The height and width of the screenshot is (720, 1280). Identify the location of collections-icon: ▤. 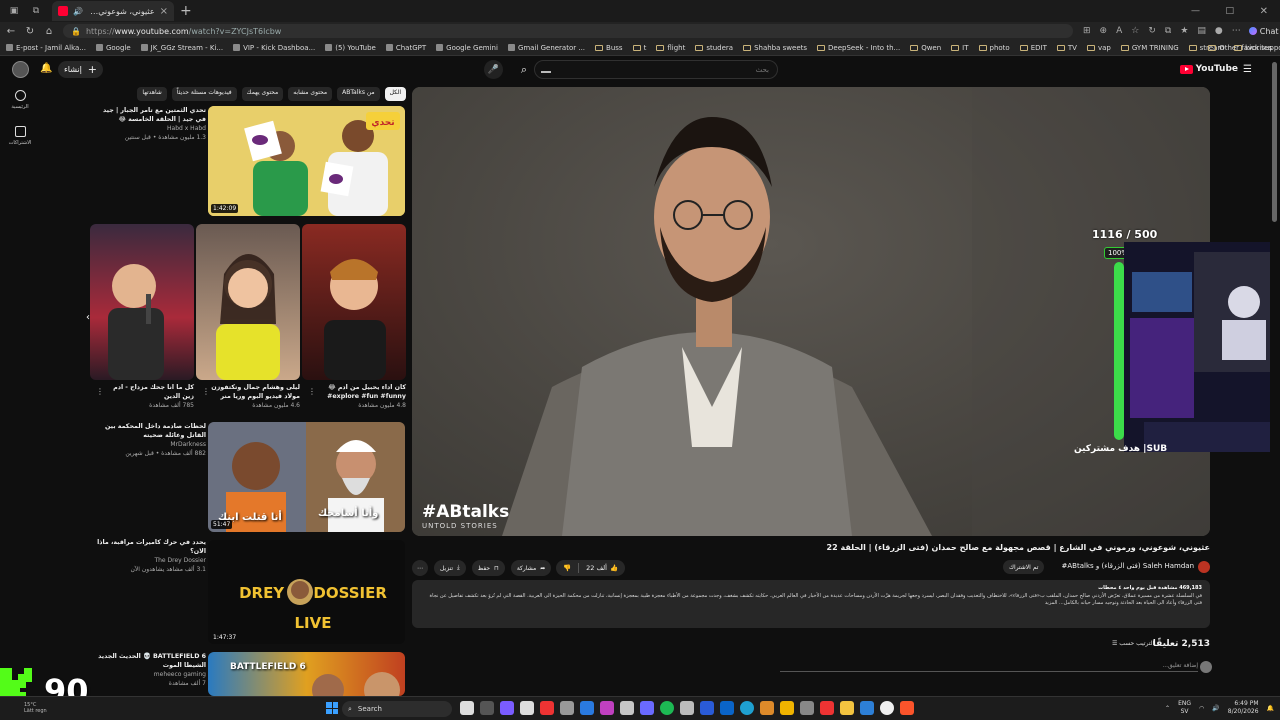
(1201, 31).